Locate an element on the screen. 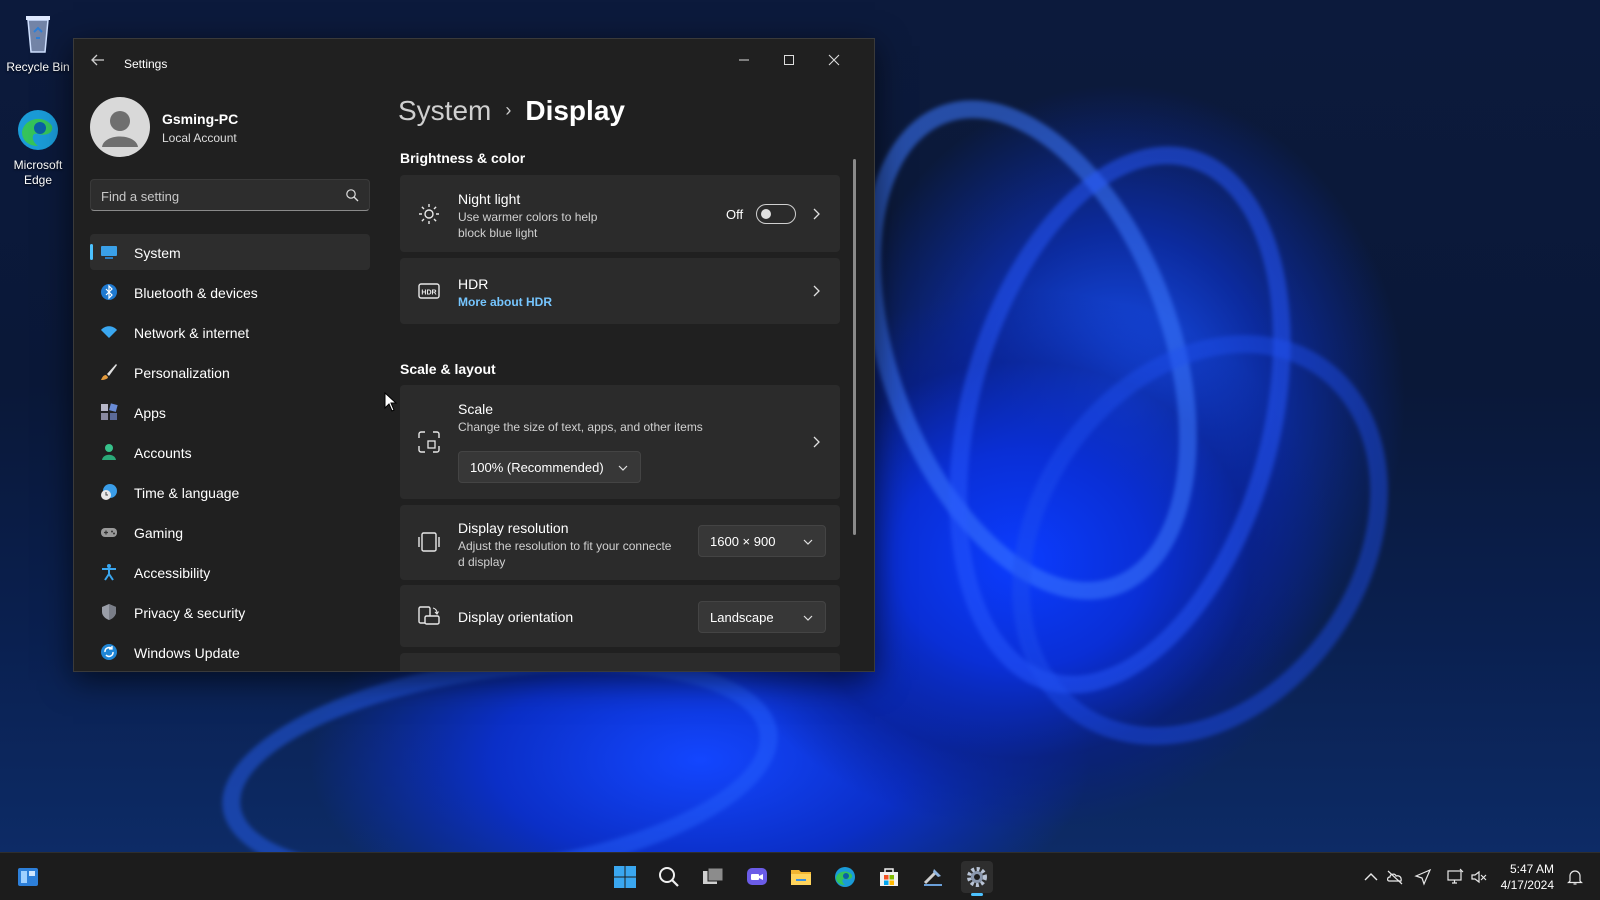 The image size is (1600, 900). tool-app-button is located at coordinates (933, 877).